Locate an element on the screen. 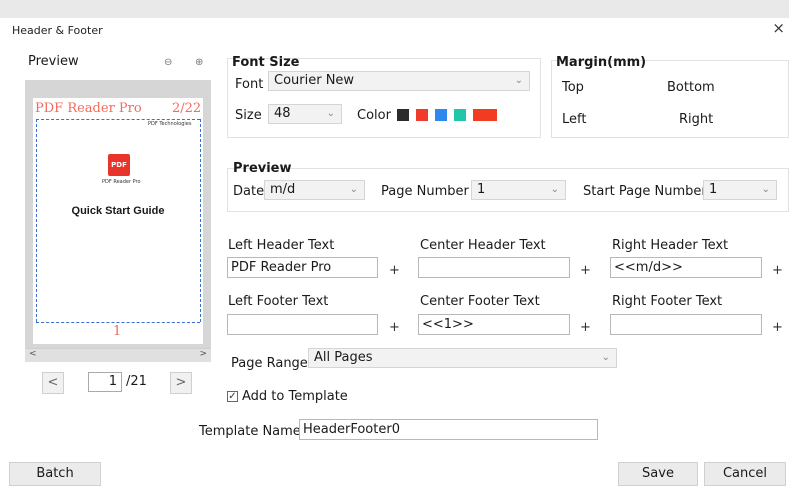  right-header-input: <<m/d>> is located at coordinates (686, 267).